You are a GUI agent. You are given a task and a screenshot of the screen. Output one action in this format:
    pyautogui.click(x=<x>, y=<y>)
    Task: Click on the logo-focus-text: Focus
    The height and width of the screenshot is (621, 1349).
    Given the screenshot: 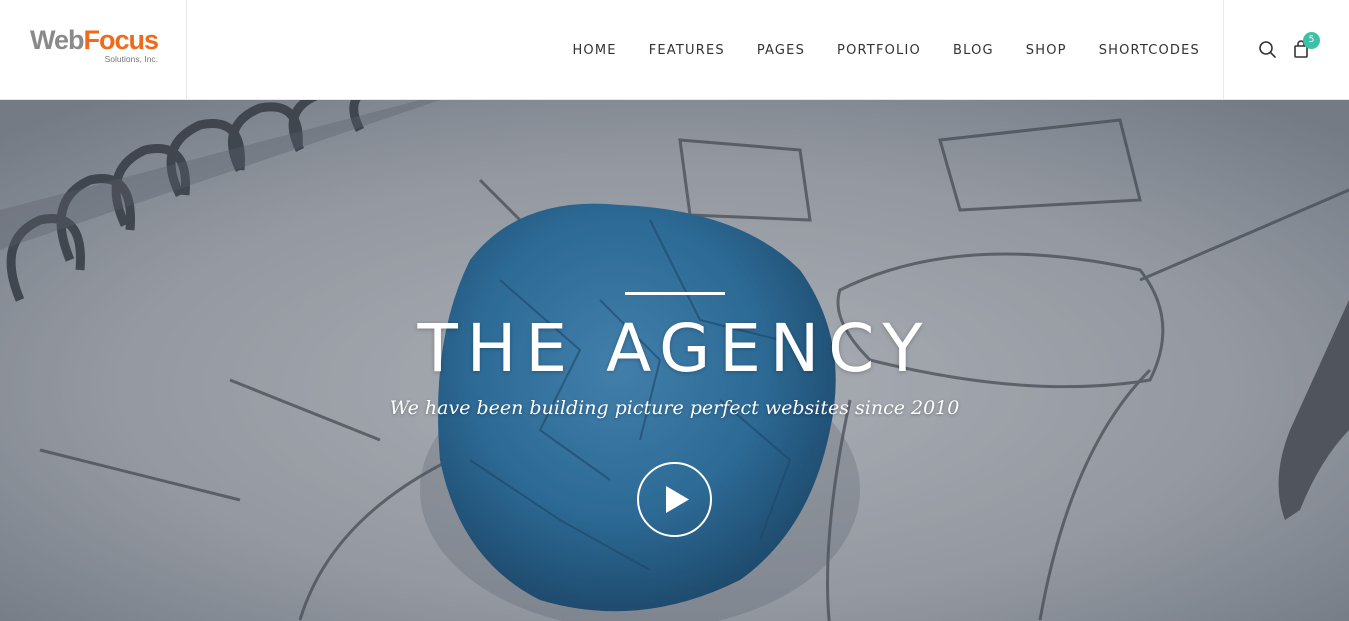 What is the action you would take?
    pyautogui.click(x=121, y=40)
    